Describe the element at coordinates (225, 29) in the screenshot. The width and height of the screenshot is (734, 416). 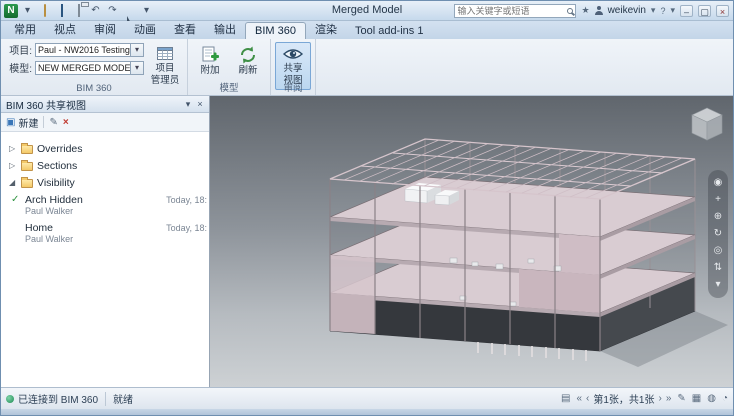
I see `tab-output: 输出` at that location.